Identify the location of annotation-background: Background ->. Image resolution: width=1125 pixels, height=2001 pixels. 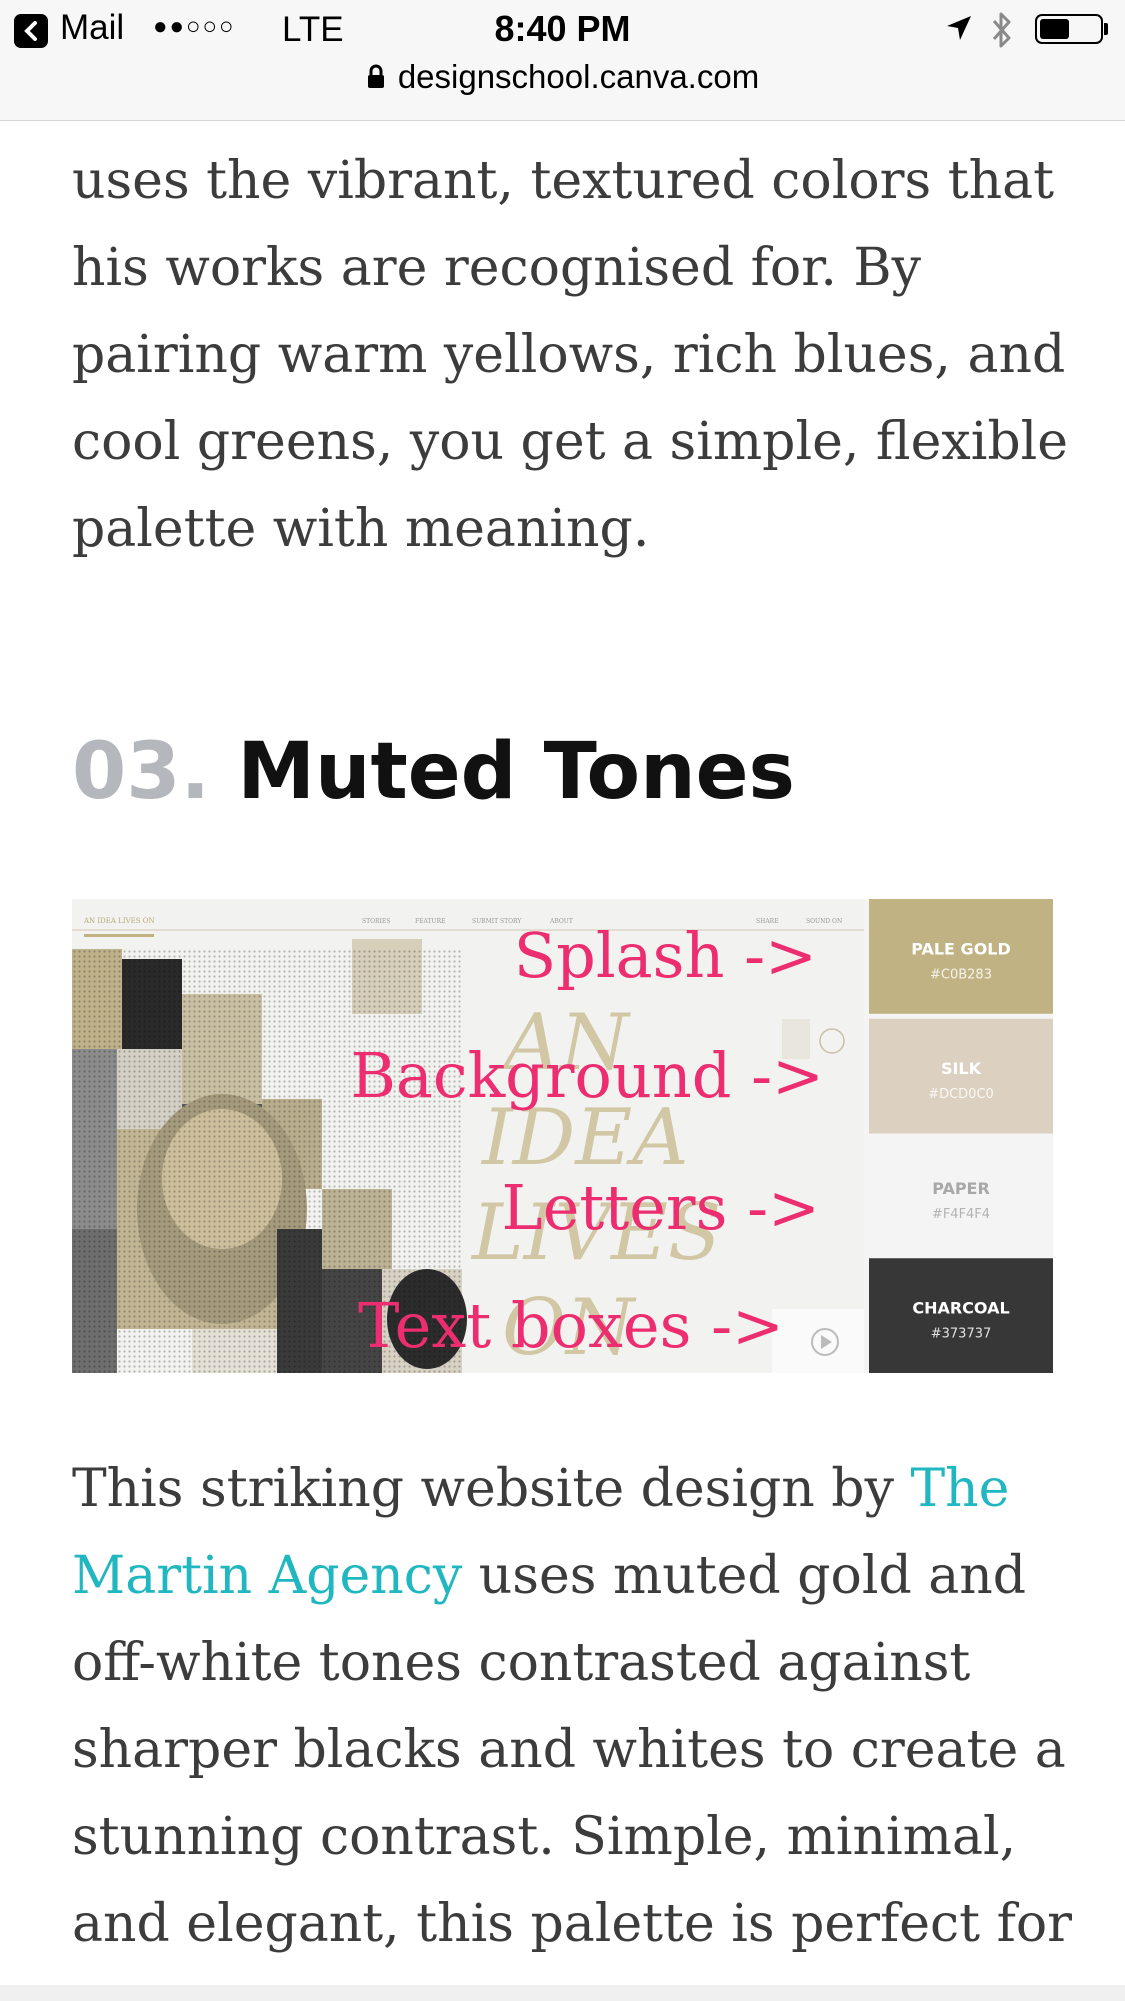
(587, 1075).